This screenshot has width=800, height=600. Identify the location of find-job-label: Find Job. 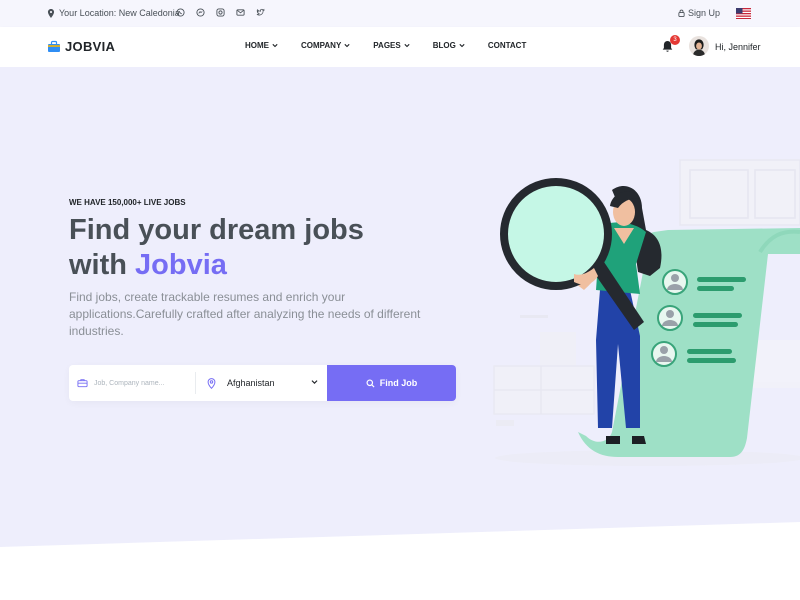
(398, 383).